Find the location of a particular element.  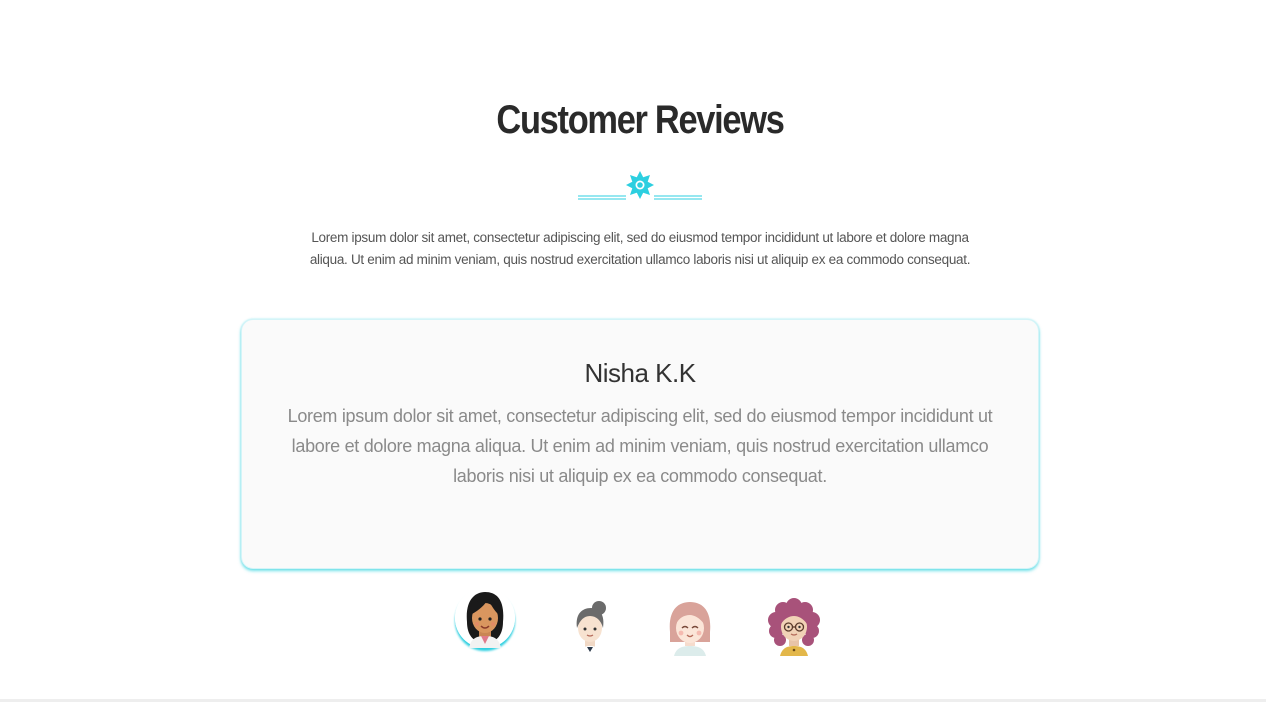

girl-pink-hair-avatar-icon is located at coordinates (690, 629).